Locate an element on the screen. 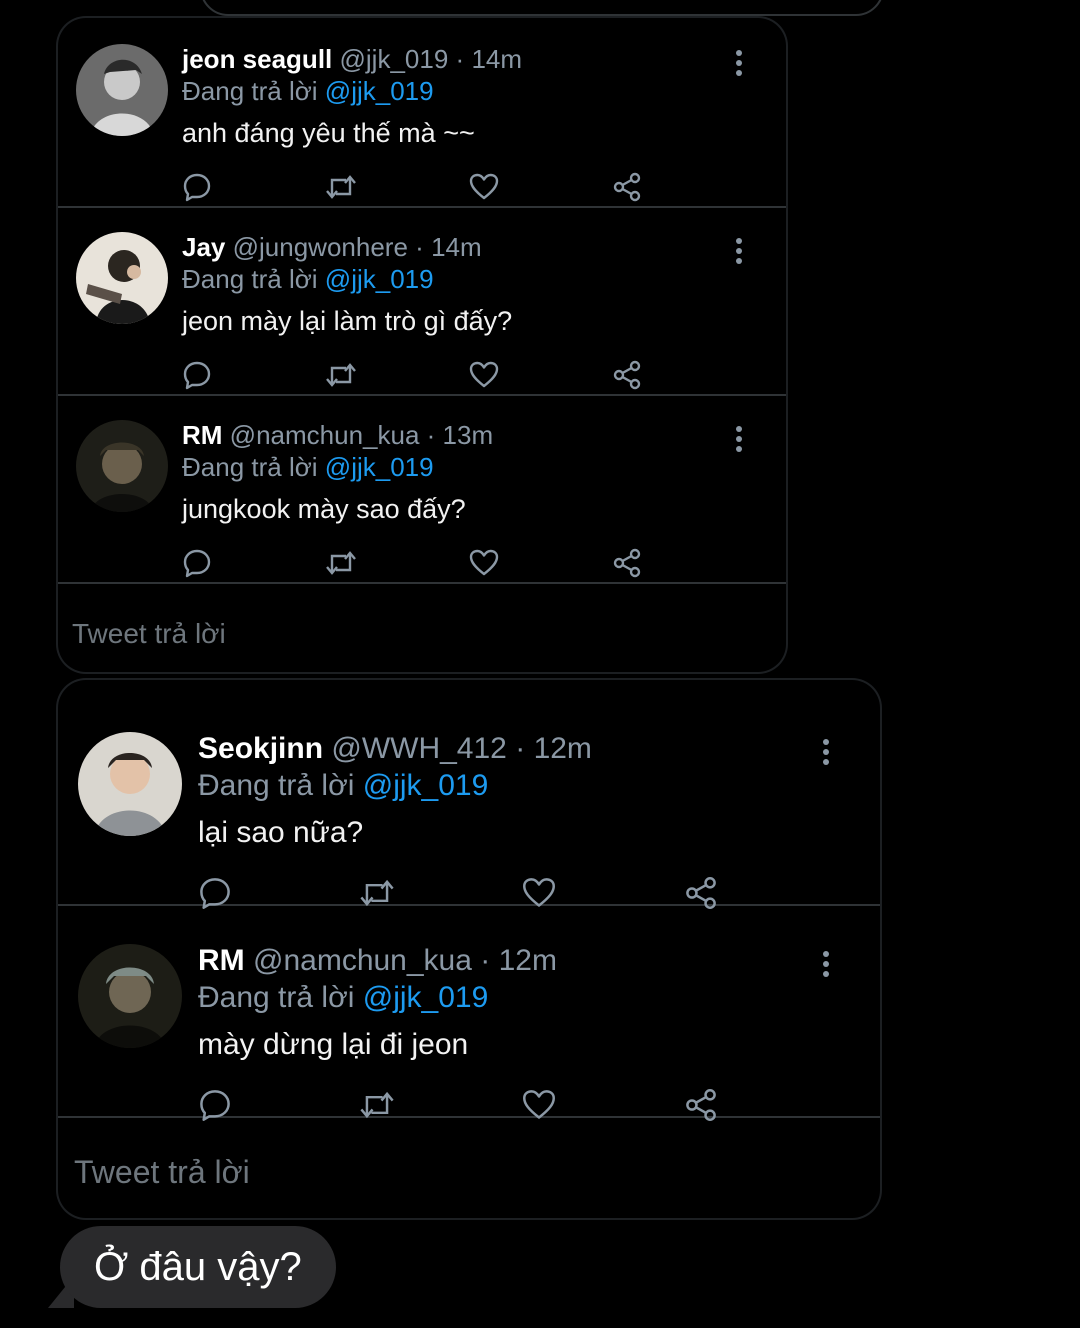 Image resolution: width=1080 pixels, height=1328 pixels. tweet-header: RM @namchun_kua · 13m is located at coordinates (337, 435).